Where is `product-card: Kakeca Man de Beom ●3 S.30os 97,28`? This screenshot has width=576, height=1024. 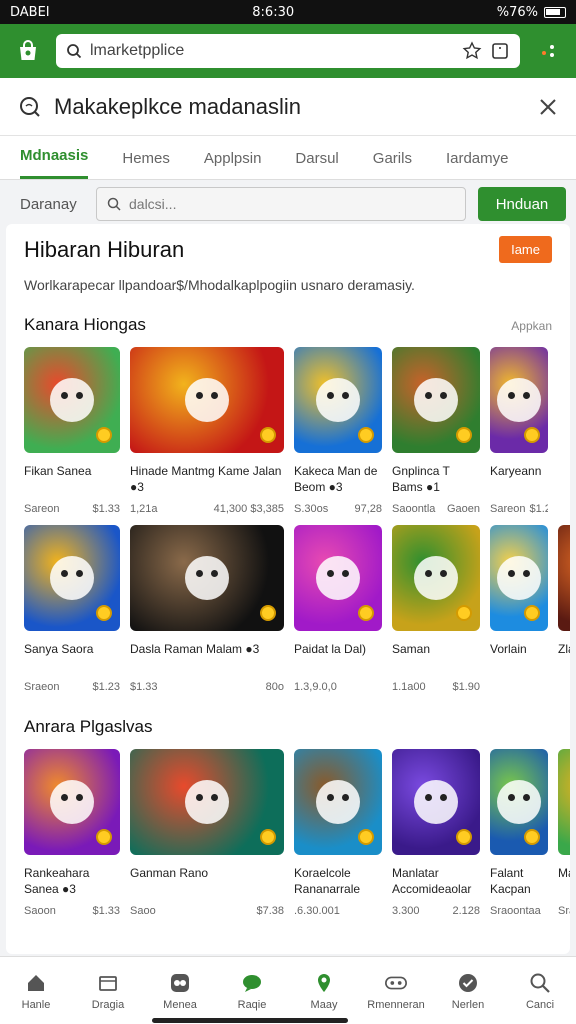 product-card: Kakeca Man de Beom ●3 S.30os 97,28 is located at coordinates (338, 432).